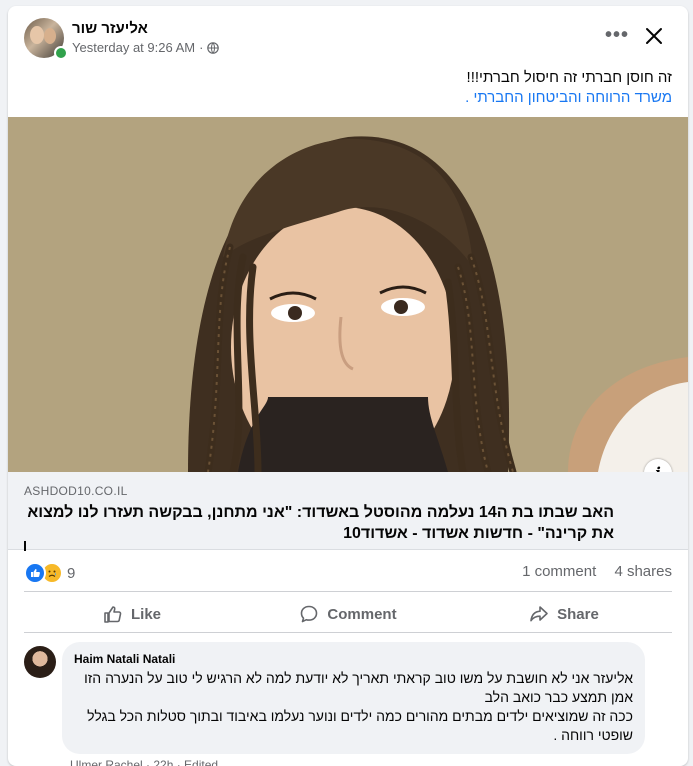 The height and width of the screenshot is (766, 693). What do you see at coordinates (71, 573) in the screenshot?
I see `reaction-count: 9` at bounding box center [71, 573].